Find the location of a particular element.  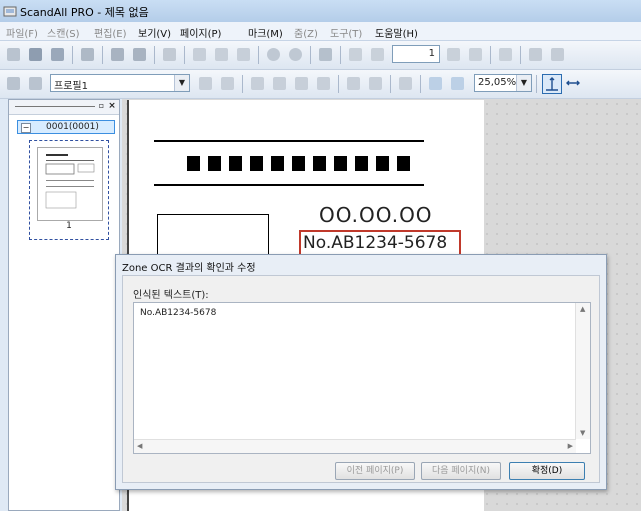

panel-grip is located at coordinates (55, 106).